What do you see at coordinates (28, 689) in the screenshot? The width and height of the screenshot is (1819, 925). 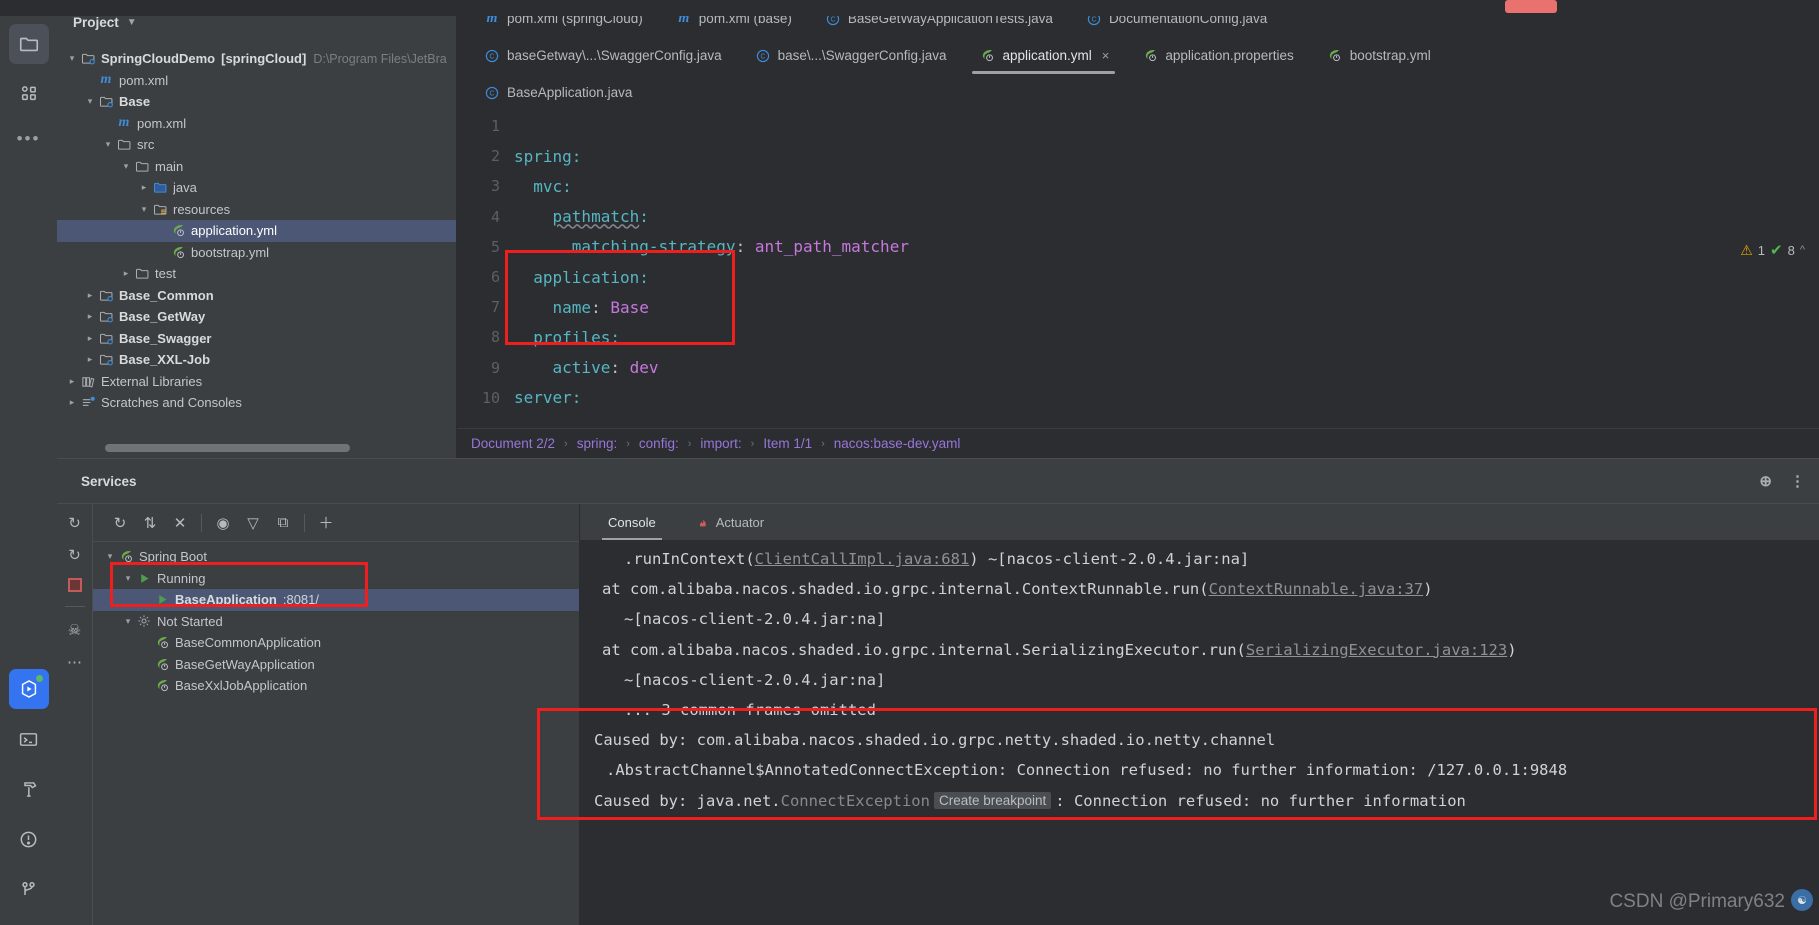 I see `sidebar-item-services` at bounding box center [28, 689].